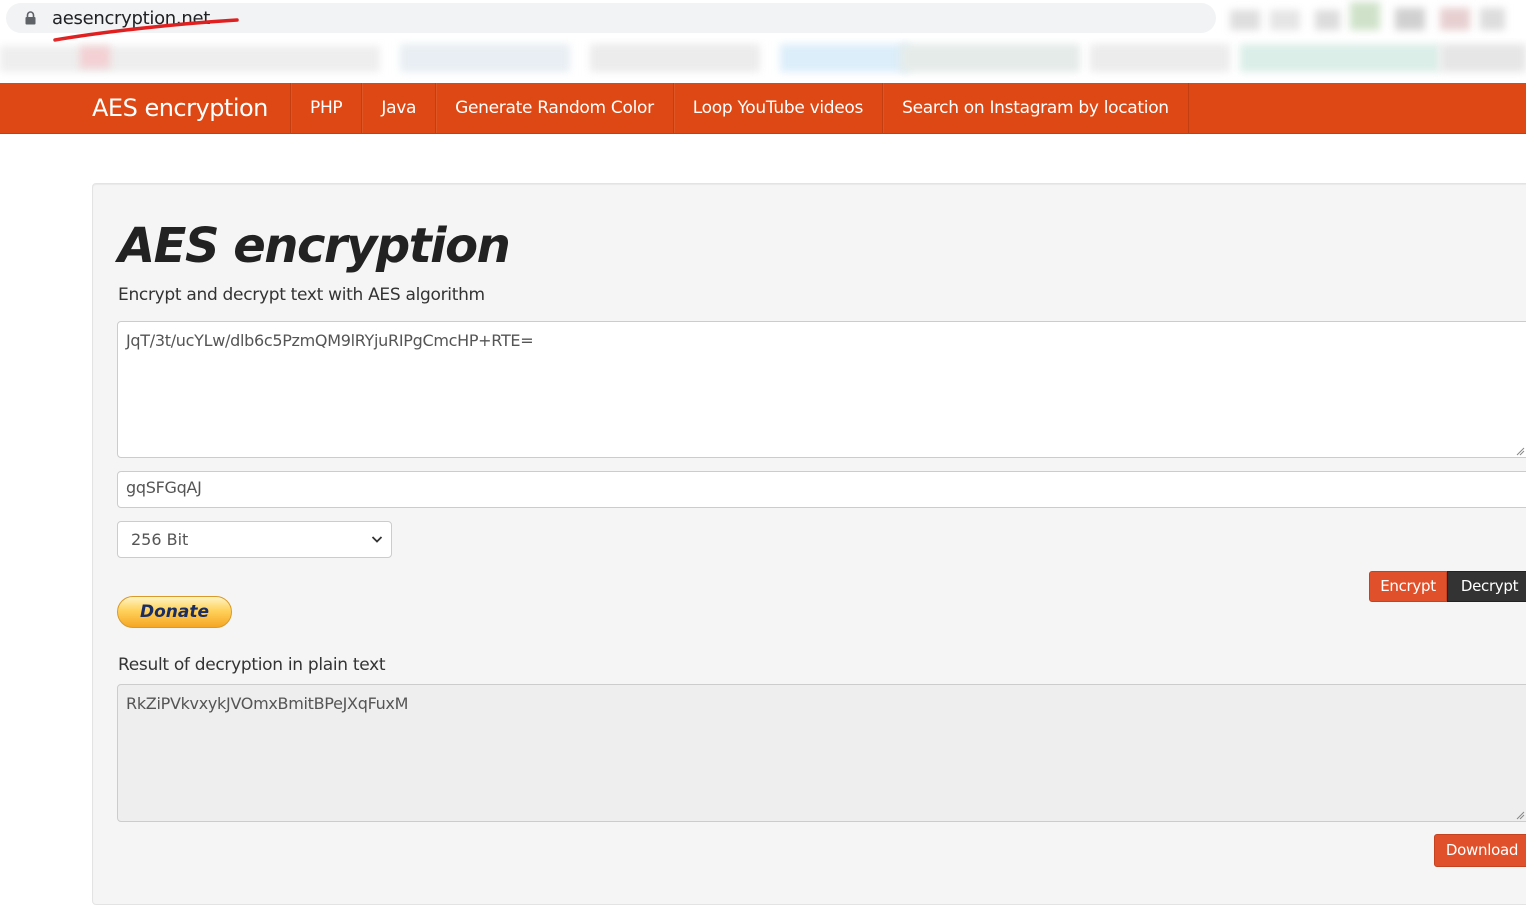  I want to click on result-text-area: RkZiPVkvxykJVOmxBmitBPeJXqFuxM, so click(821, 753).